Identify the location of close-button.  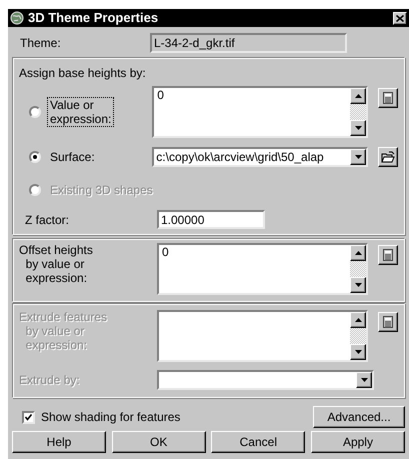
(400, 18).